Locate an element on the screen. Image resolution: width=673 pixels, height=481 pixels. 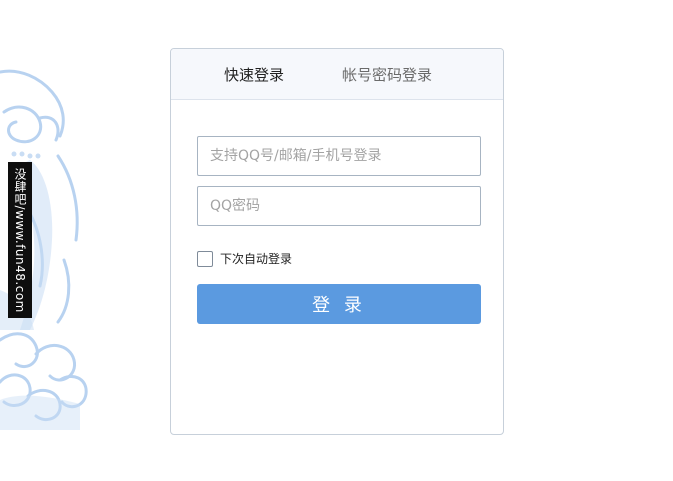
tab-password-login: 帐号密码登录 is located at coordinates (387, 74).